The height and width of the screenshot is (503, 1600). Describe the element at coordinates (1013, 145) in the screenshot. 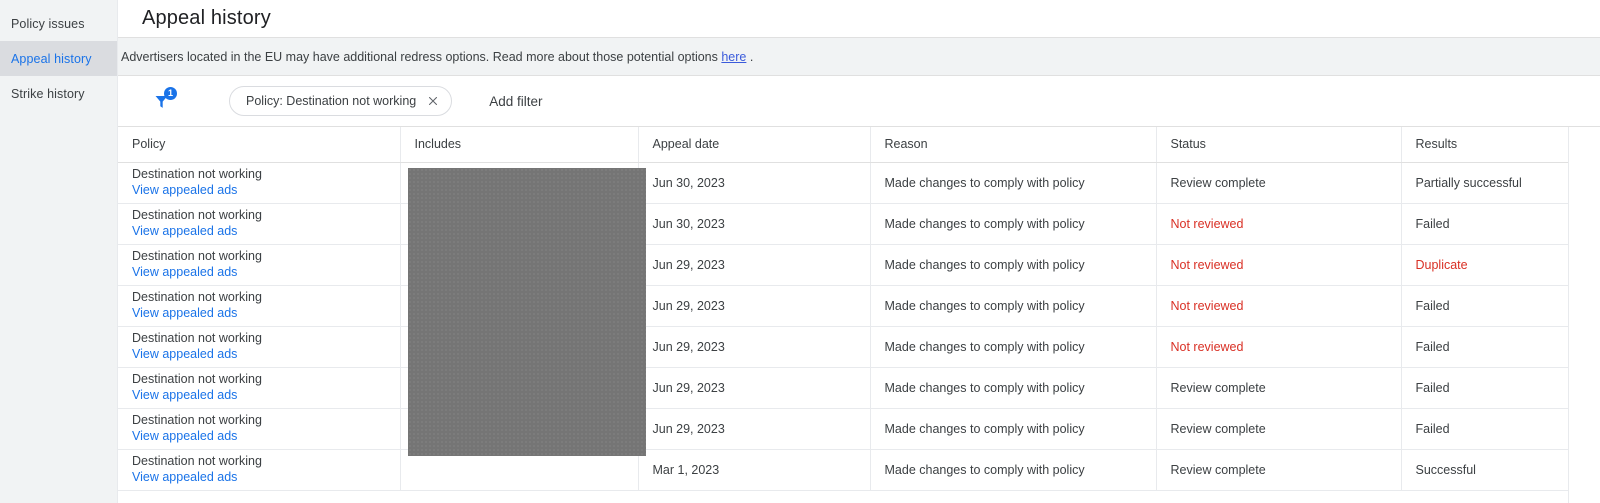

I see `column-header-reason: Reason` at that location.